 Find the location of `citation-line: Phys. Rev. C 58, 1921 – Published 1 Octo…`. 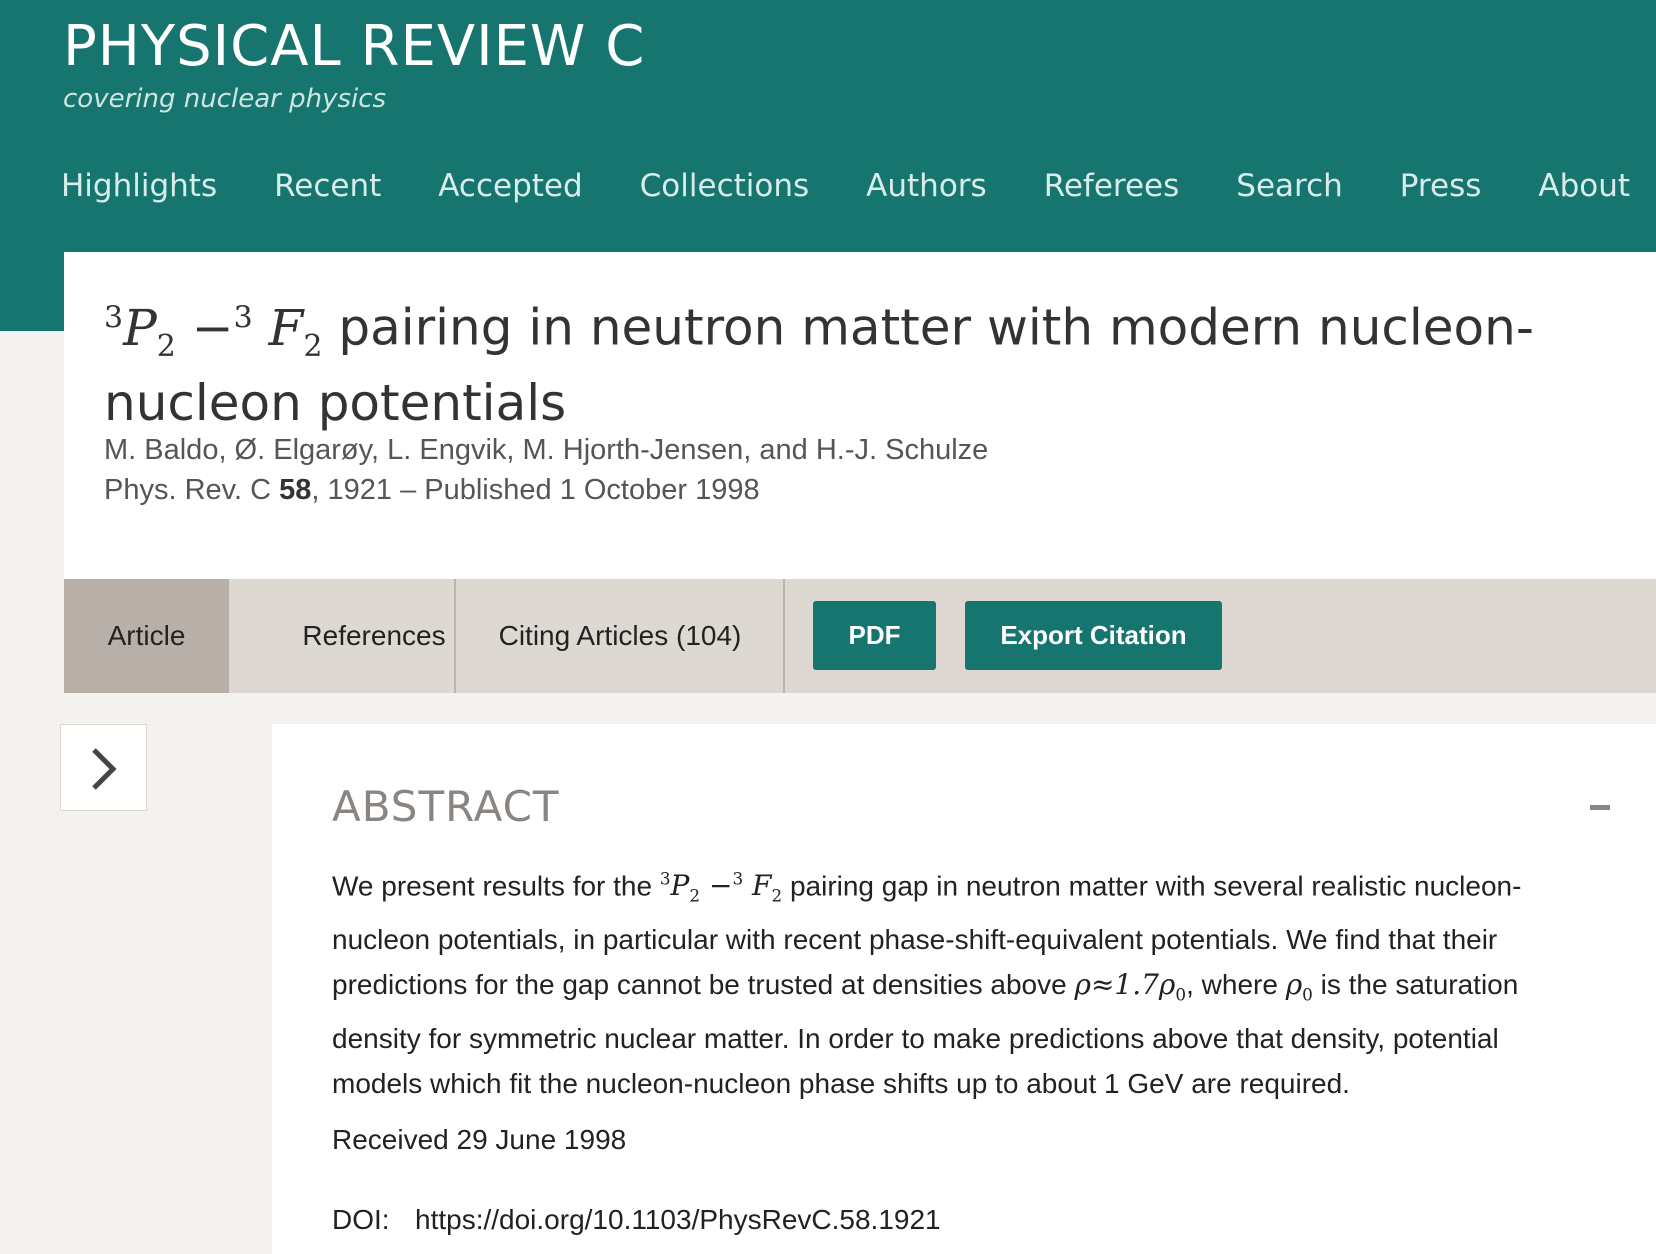

citation-line: Phys. Rev. C 58, 1921 – Published 1 Octo… is located at coordinates (432, 490).